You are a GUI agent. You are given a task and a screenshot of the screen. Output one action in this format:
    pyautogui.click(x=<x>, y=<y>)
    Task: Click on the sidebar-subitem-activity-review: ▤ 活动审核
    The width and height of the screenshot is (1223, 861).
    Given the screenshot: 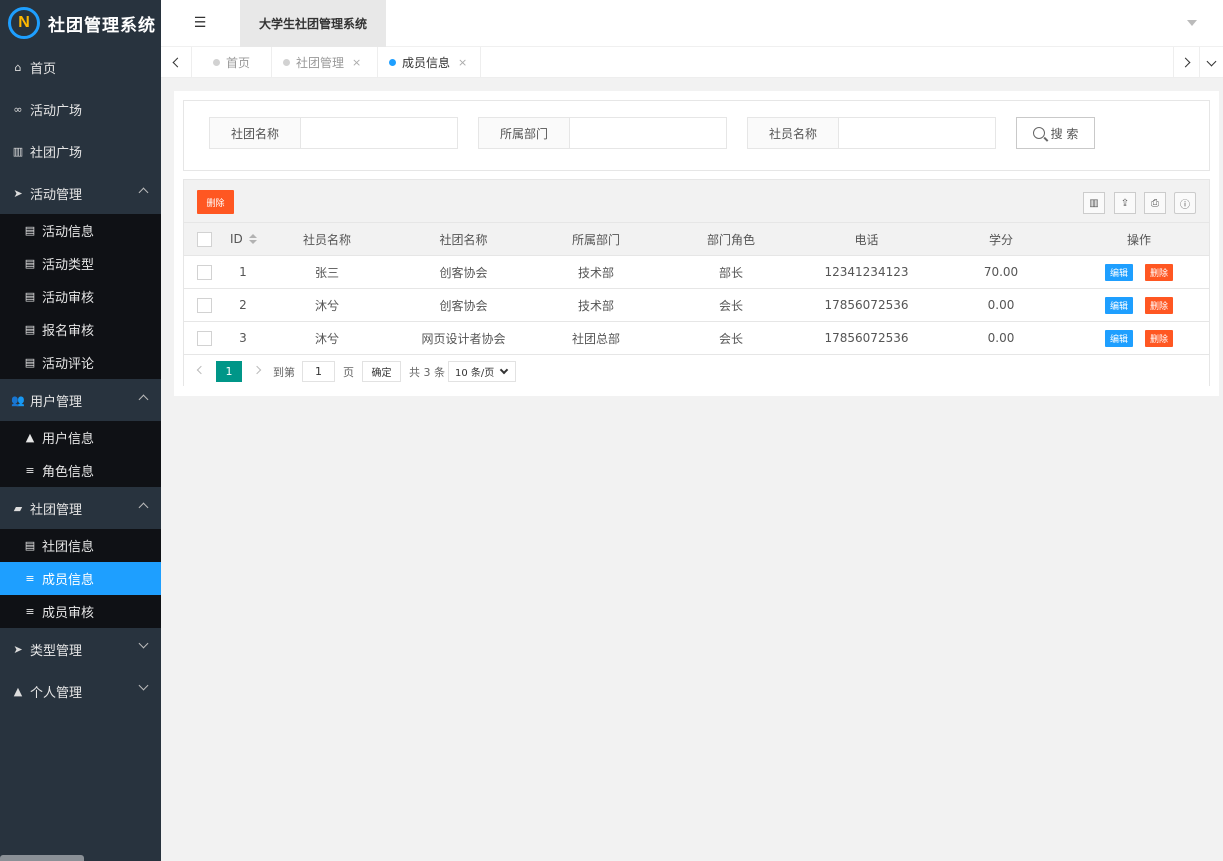 What is the action you would take?
    pyautogui.click(x=80, y=296)
    